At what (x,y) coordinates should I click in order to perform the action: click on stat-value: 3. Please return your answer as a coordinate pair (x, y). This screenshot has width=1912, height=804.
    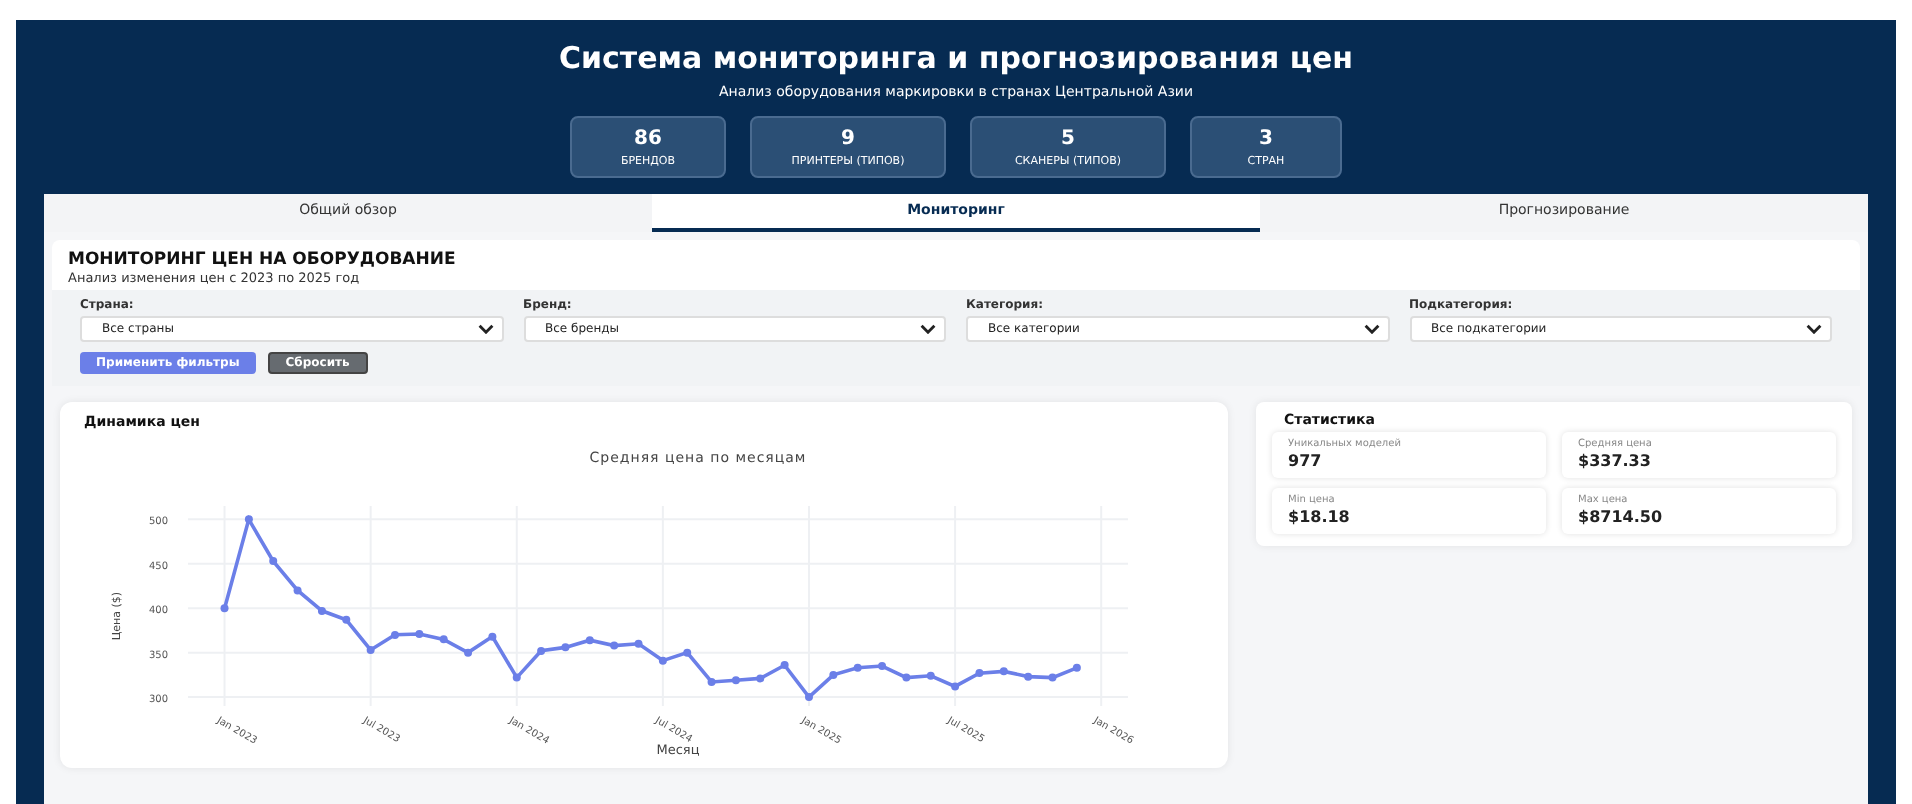
    Looking at the image, I should click on (1266, 139).